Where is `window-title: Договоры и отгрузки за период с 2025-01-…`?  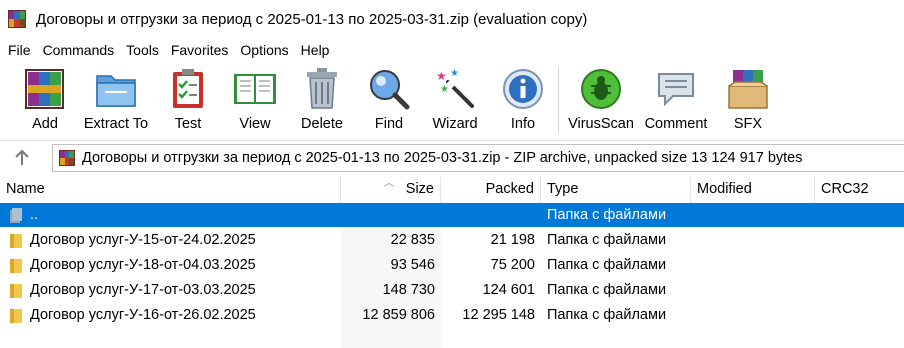
window-title: Договоры и отгрузки за период с 2025-01-… is located at coordinates (312, 19).